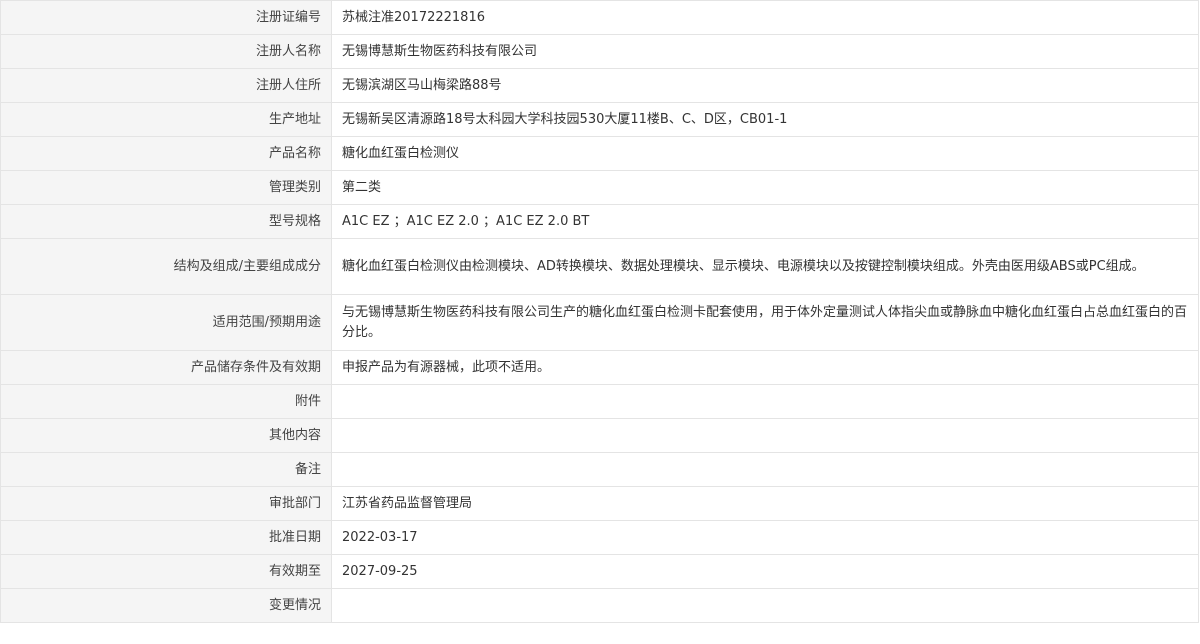 Image resolution: width=1200 pixels, height=644 pixels. Describe the element at coordinates (166, 221) in the screenshot. I see `label-model-spec: 型号规格` at that location.